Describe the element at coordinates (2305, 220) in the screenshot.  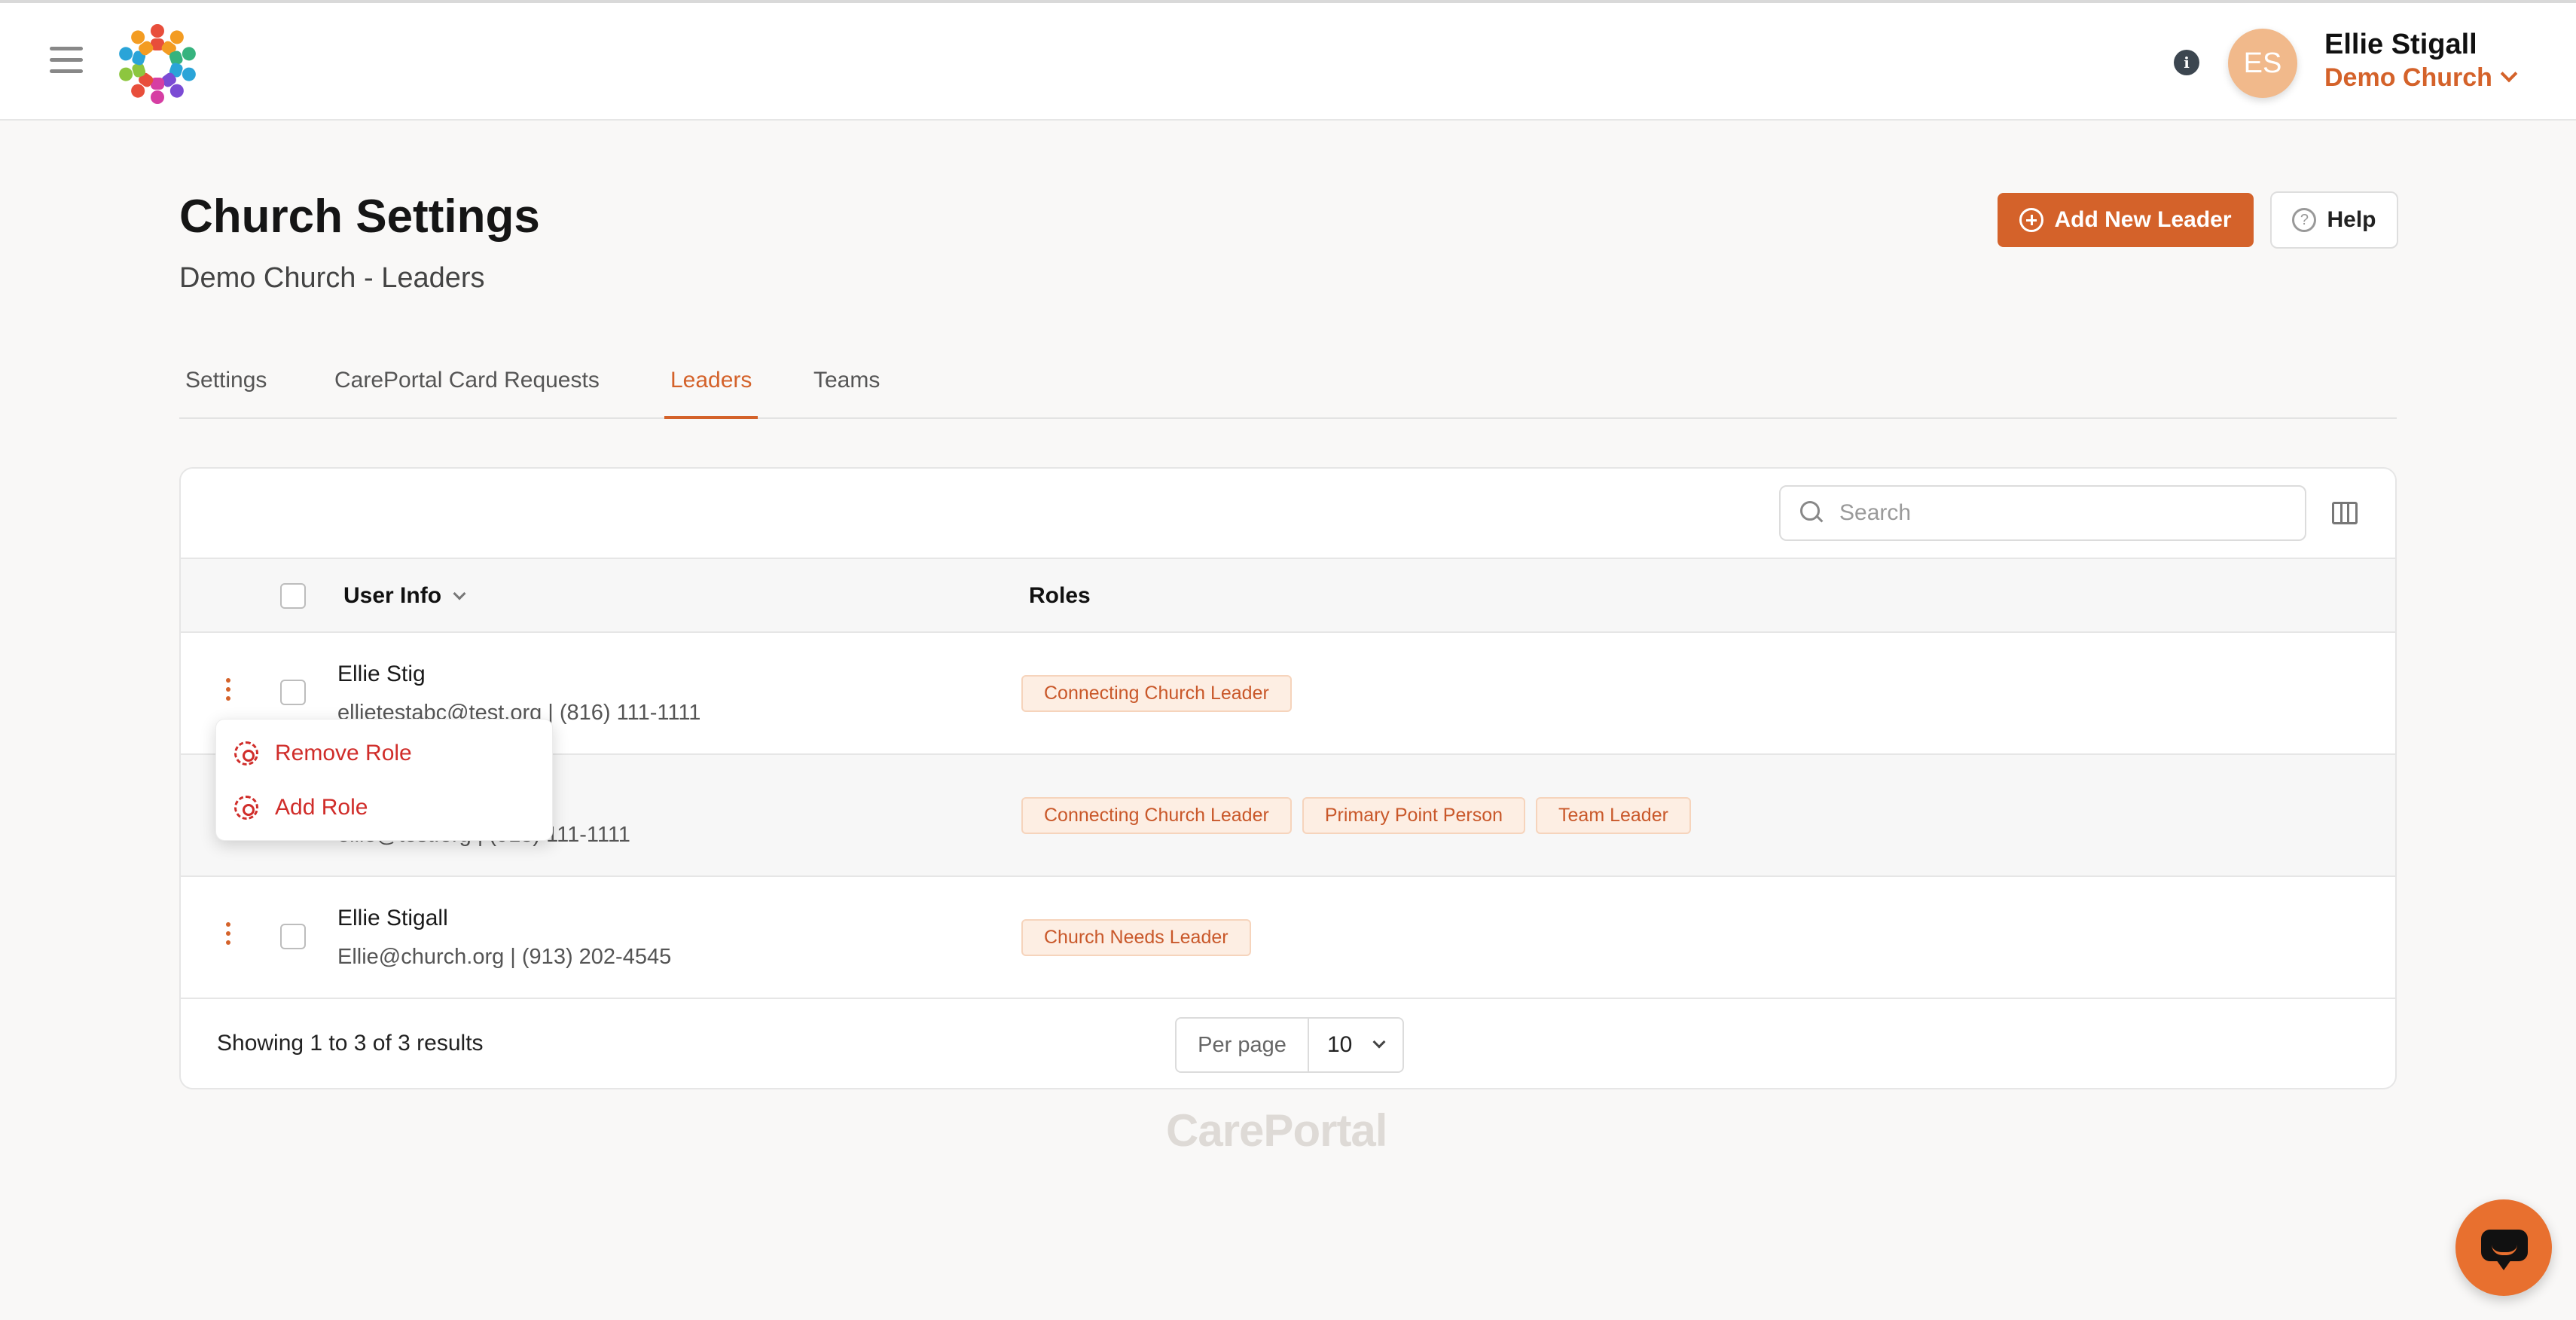
I see `question-circle-icon: ?` at that location.